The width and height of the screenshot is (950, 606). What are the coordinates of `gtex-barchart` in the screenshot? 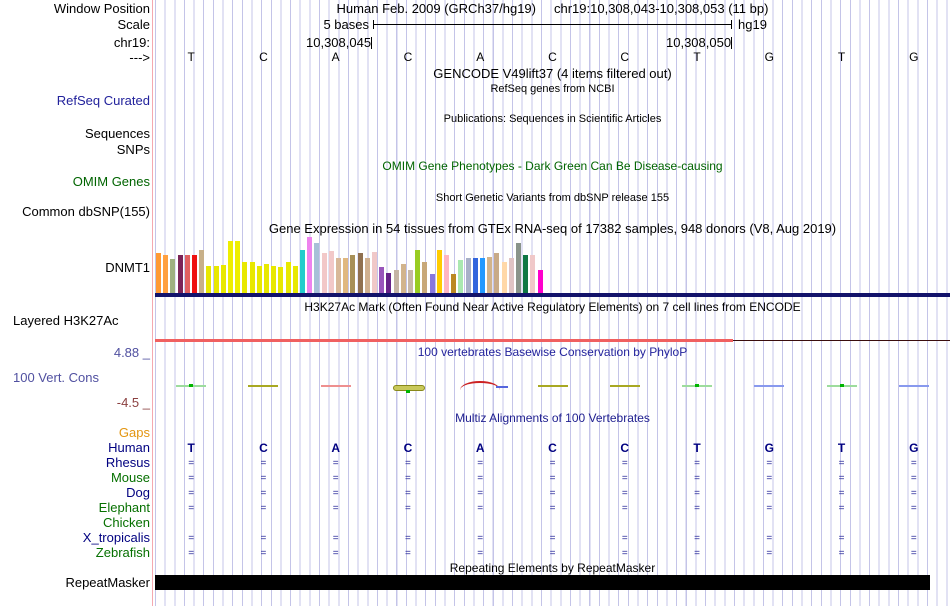 It's located at (352, 265).